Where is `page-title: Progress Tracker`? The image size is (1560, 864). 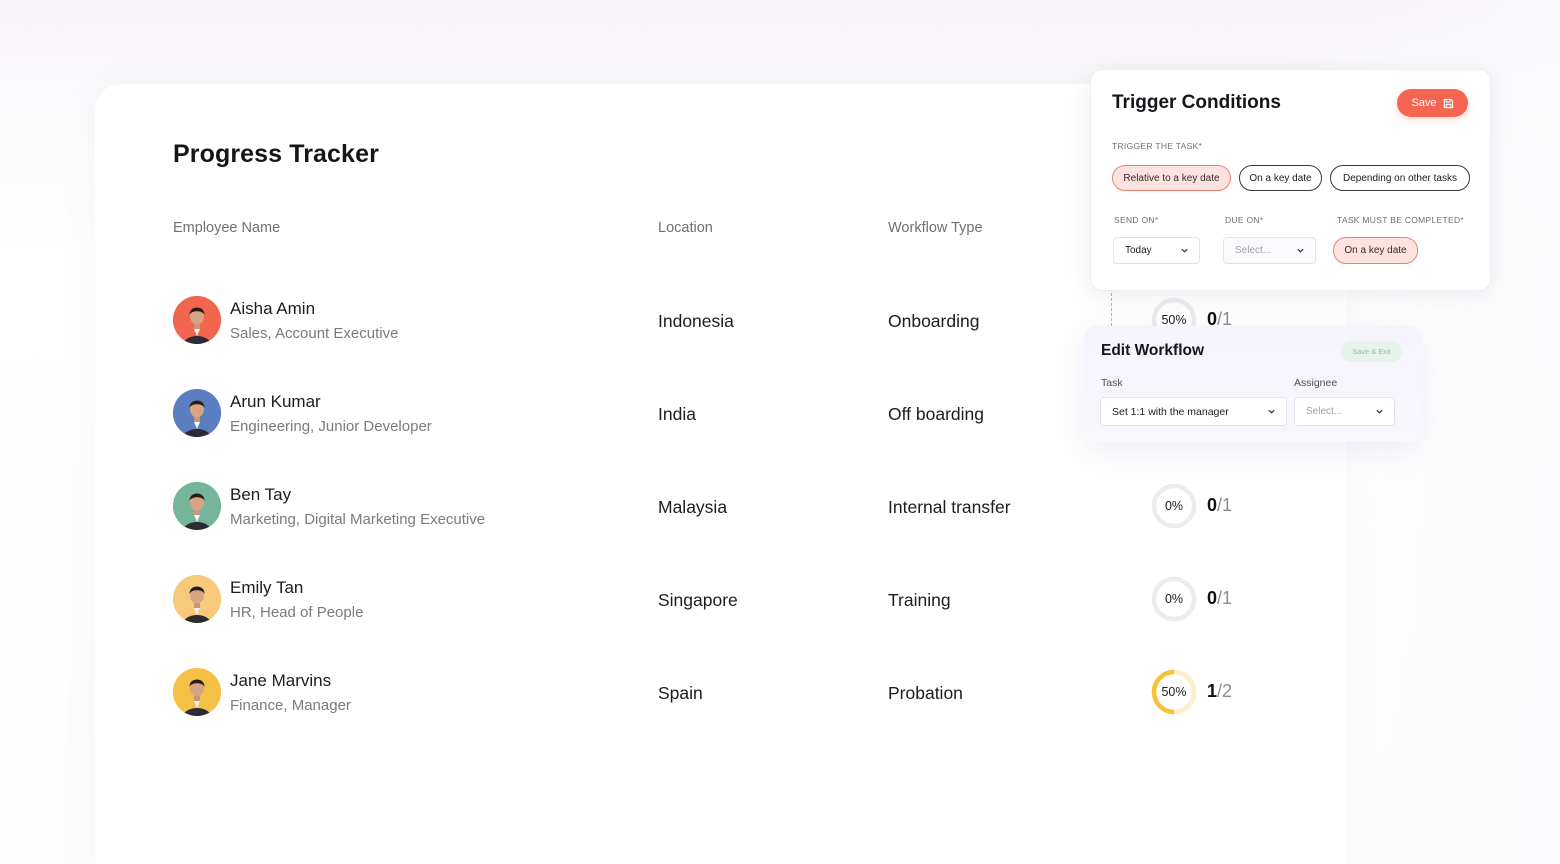
page-title: Progress Tracker is located at coordinates (276, 154).